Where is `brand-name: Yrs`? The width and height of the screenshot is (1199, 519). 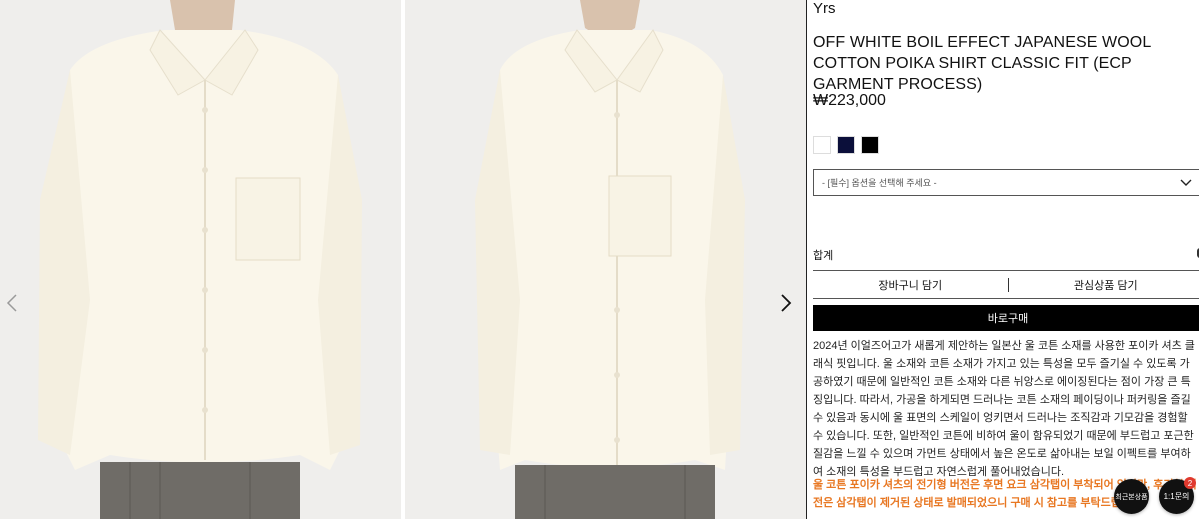 brand-name: Yrs is located at coordinates (824, 8).